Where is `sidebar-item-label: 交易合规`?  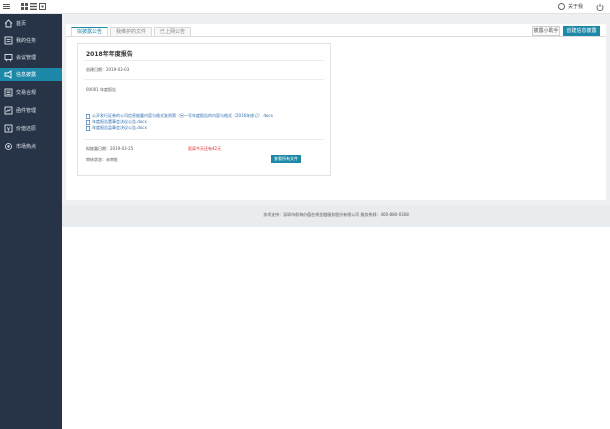
sidebar-item-label: 交易合规 is located at coordinates (26, 93).